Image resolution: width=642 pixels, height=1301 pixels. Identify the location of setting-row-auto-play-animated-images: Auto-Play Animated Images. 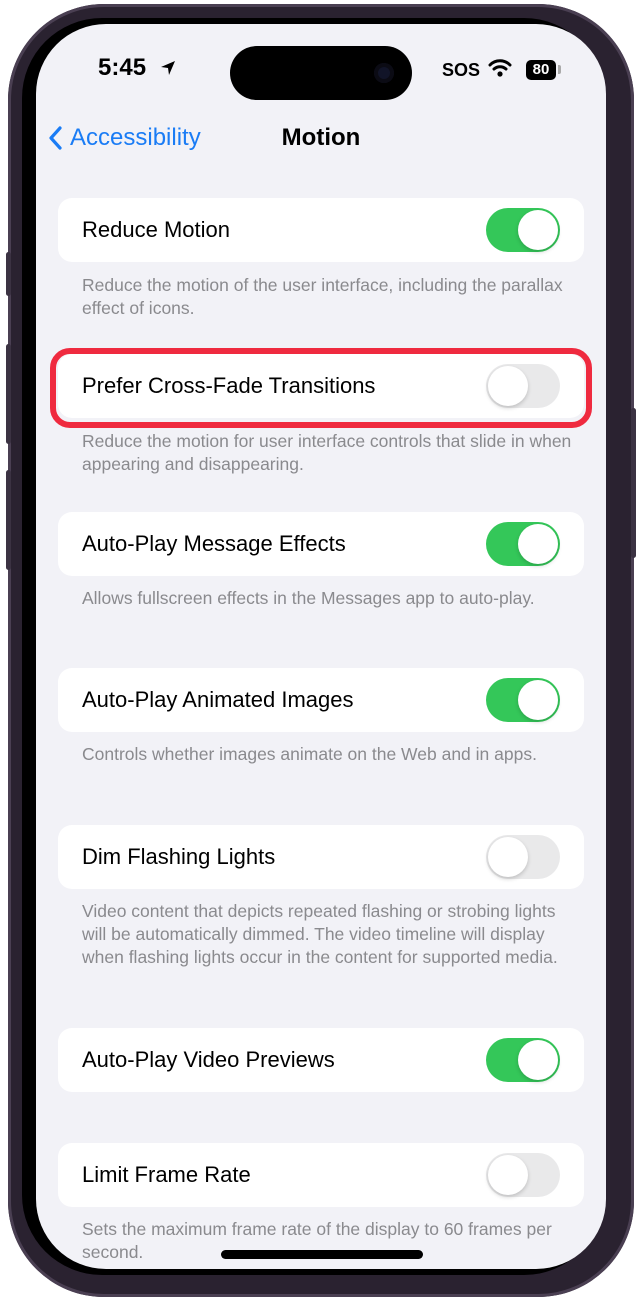
(321, 700).